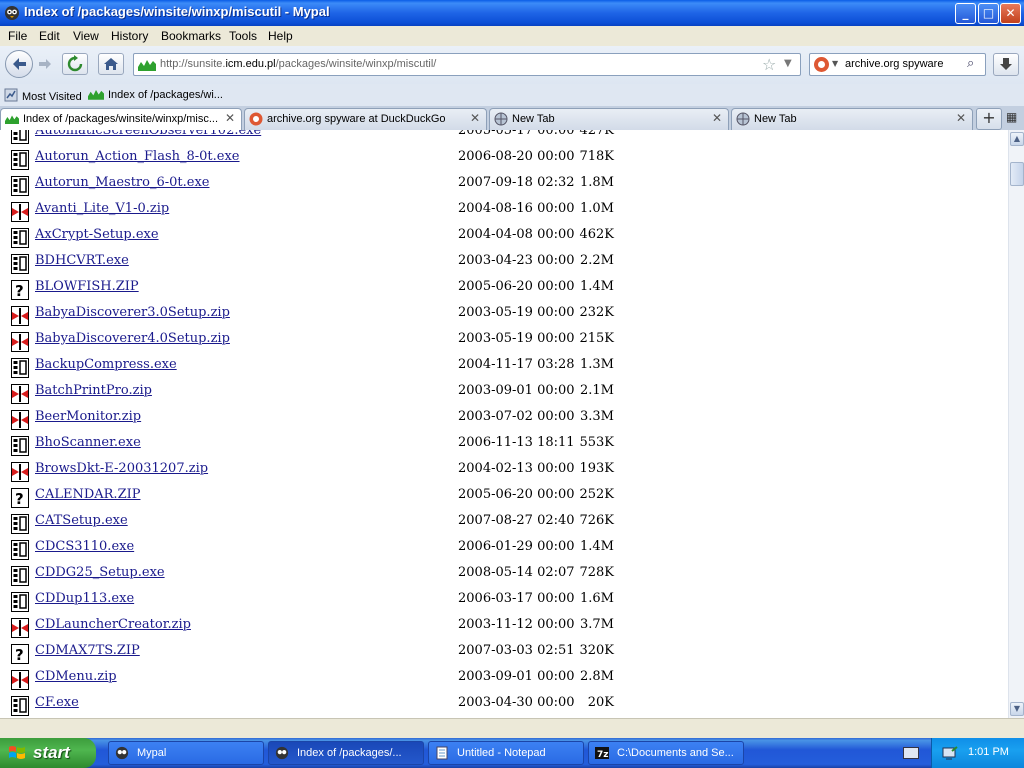  I want to click on menu-bookmarks: Bookmarks, so click(191, 36).